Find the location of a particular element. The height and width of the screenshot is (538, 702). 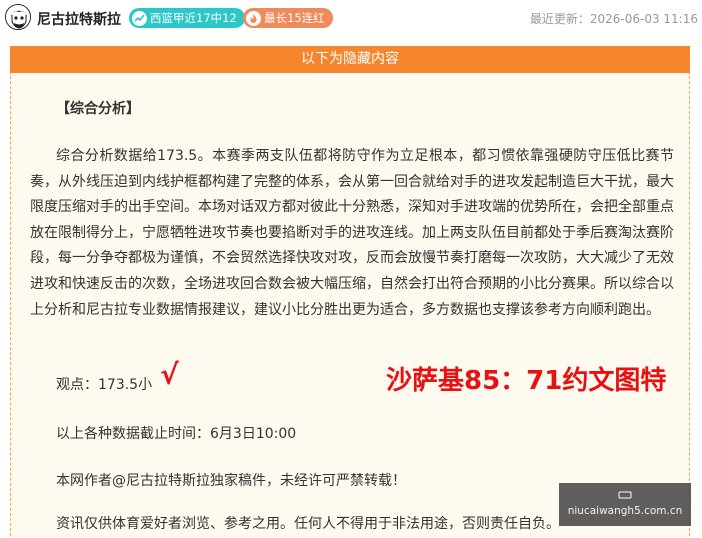

section-title: 【综合分析】 is located at coordinates (98, 109).